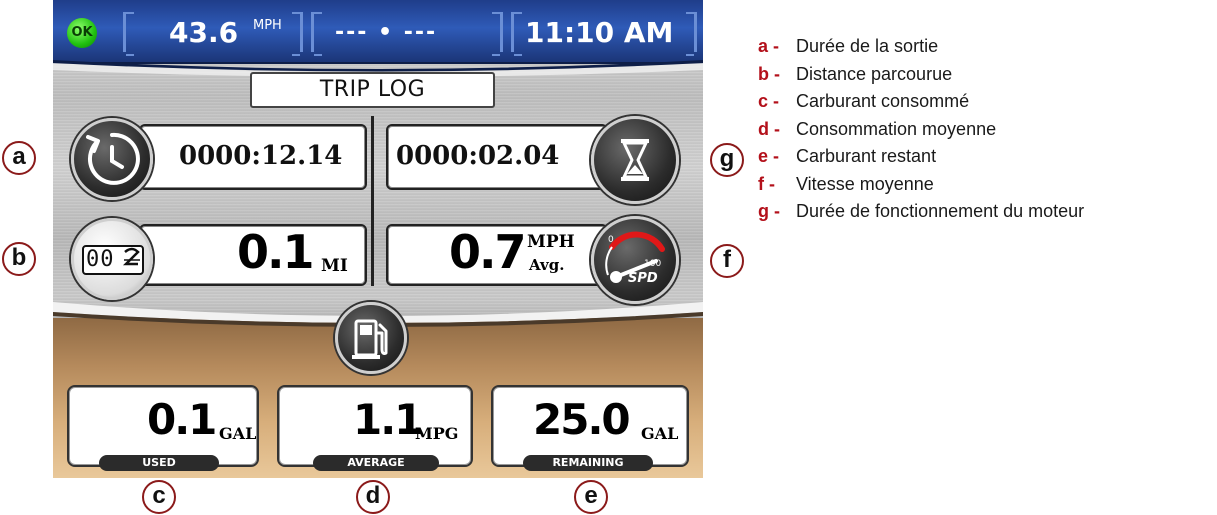 The height and width of the screenshot is (515, 1217). I want to click on average-speed-value: 0.7, so click(487, 252).